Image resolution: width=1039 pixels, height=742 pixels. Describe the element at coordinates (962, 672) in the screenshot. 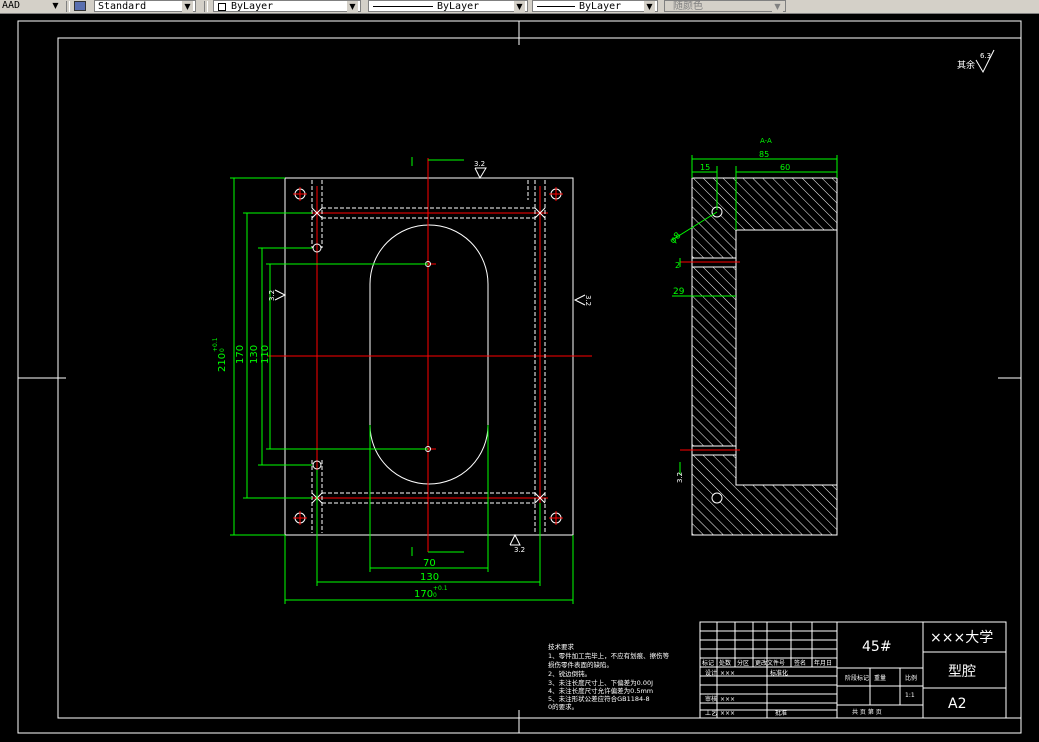

I see `part-name: 型腔` at that location.